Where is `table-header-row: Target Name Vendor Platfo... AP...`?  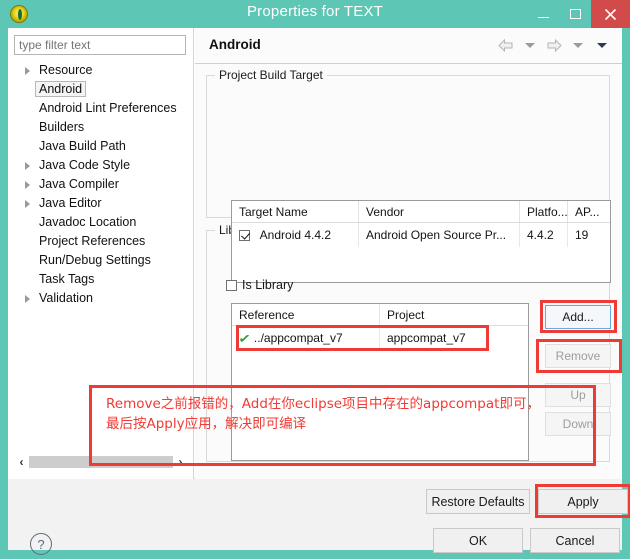
table-header-row: Target Name Vendor Platfo... AP... is located at coordinates (421, 212).